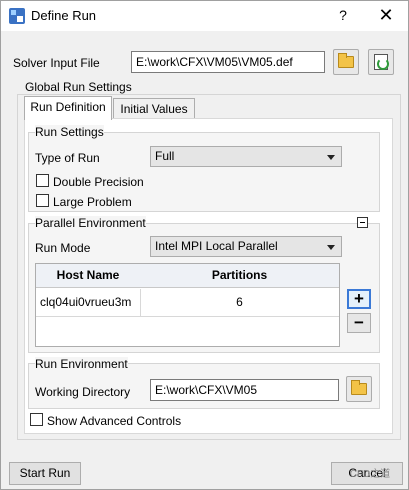 The image size is (409, 490). I want to click on run-mode-select: Intel MPI Local Parallel, so click(246, 246).